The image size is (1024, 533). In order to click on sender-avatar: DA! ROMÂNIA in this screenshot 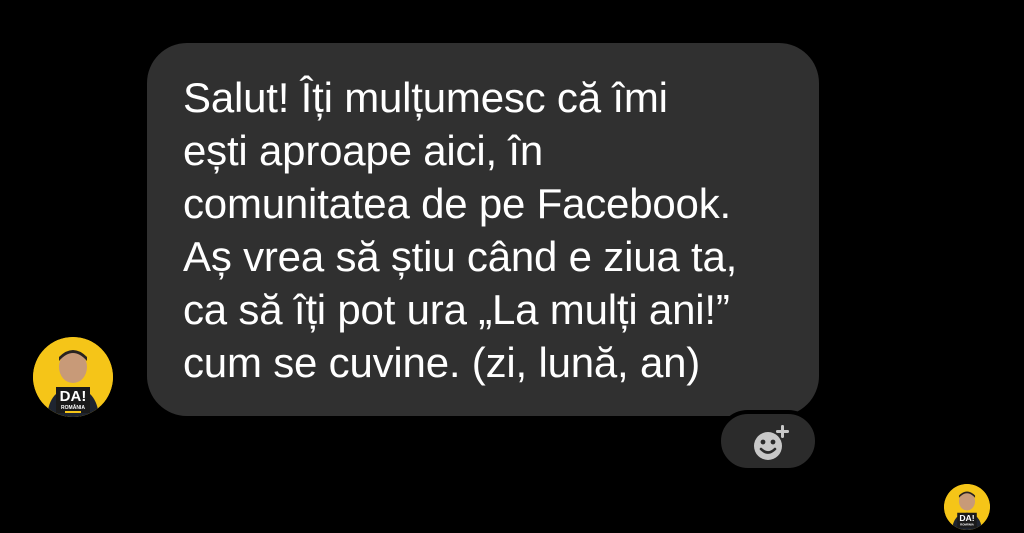, I will do `click(73, 377)`.